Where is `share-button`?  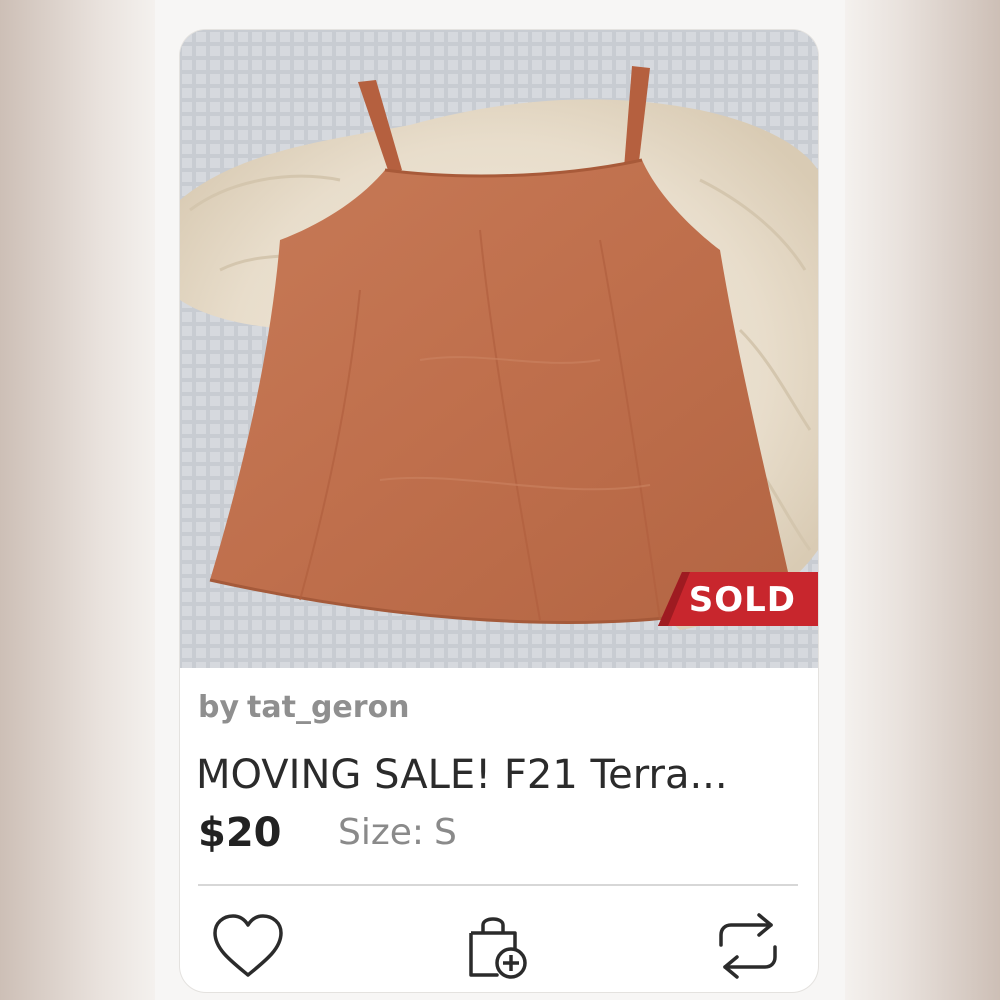 share-button is located at coordinates (748, 946).